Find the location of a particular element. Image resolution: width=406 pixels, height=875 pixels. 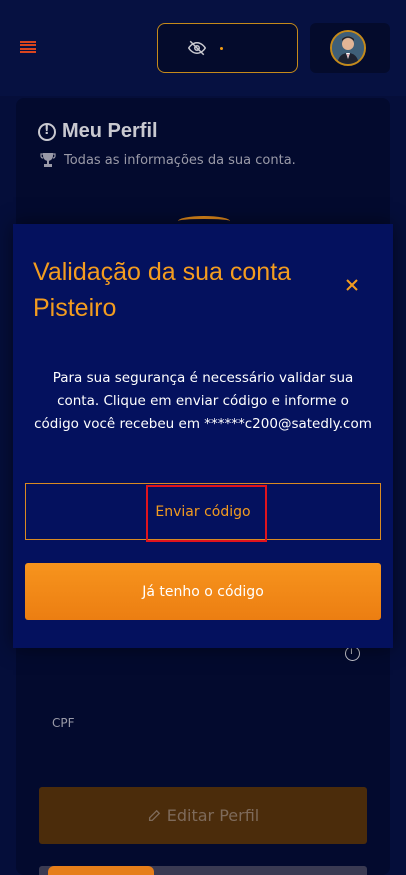

info-circle-icon is located at coordinates (47, 131).